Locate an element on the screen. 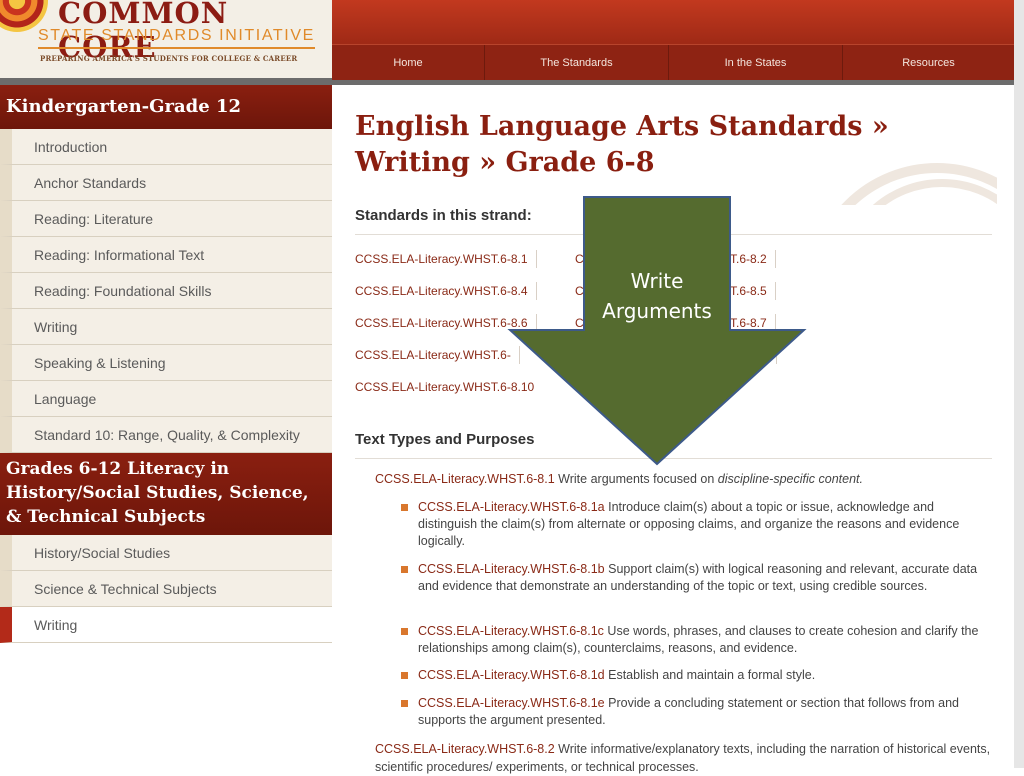 Image resolution: width=1024 pixels, height=776 pixels. arrow-label-line2: Arguments is located at coordinates (657, 311).